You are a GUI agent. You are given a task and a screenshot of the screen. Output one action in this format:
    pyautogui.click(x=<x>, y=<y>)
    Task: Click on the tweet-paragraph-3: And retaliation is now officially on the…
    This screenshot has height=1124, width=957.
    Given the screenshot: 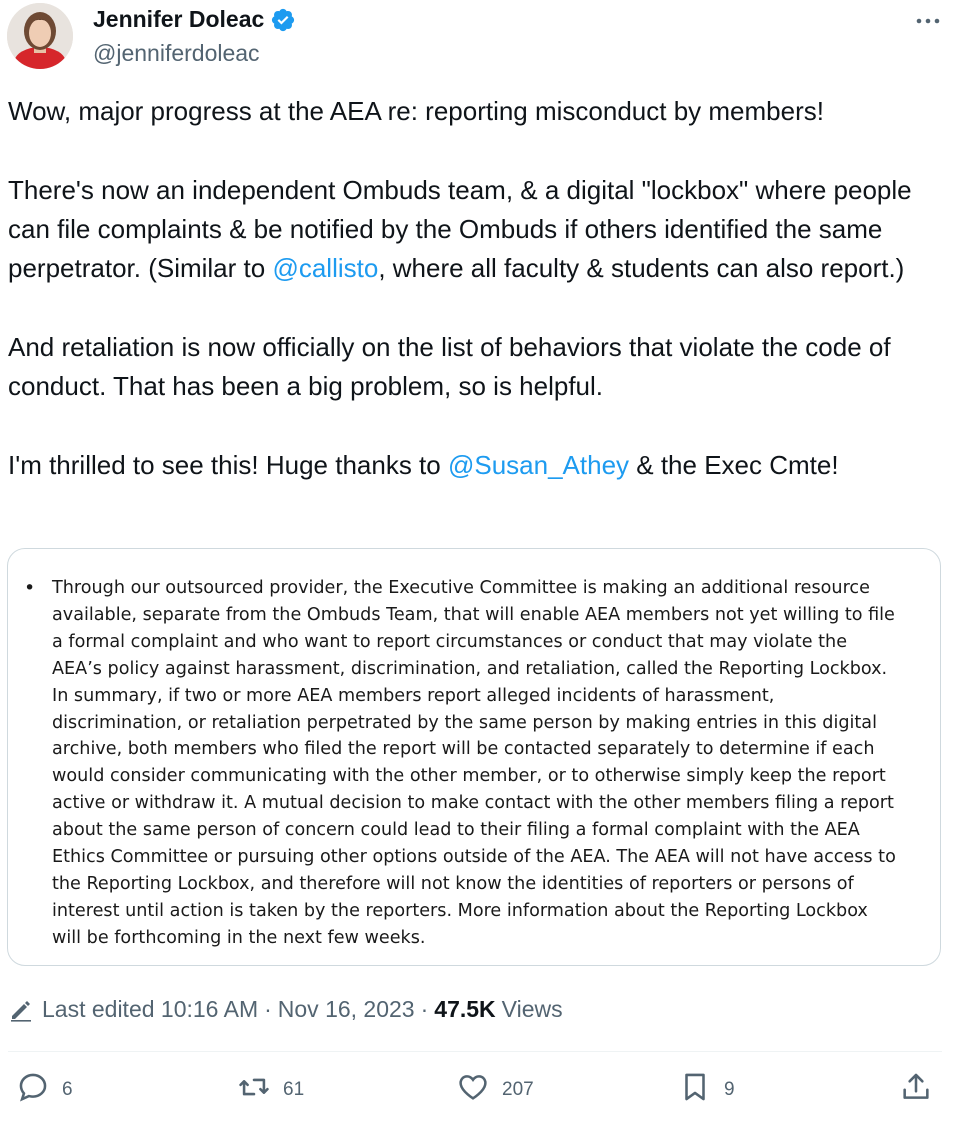 What is the action you would take?
    pyautogui.click(x=449, y=366)
    